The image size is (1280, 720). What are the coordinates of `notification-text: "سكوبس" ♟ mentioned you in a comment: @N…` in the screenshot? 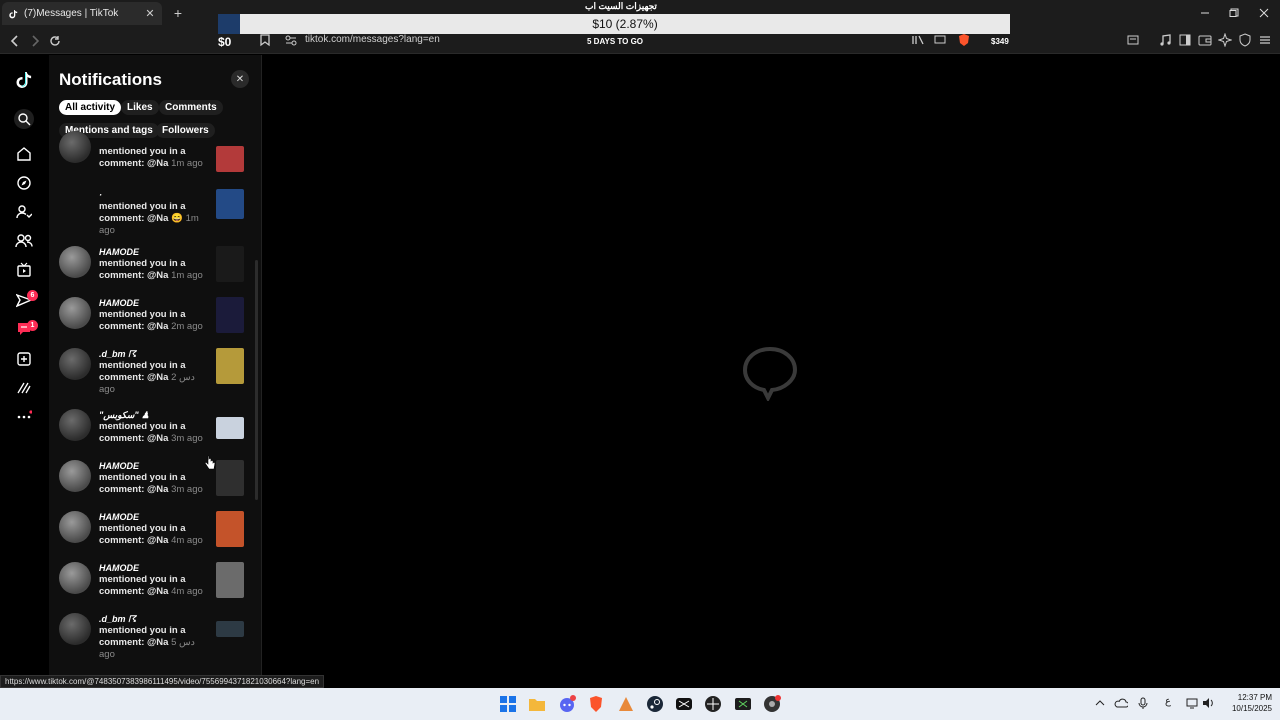 It's located at (151, 427).